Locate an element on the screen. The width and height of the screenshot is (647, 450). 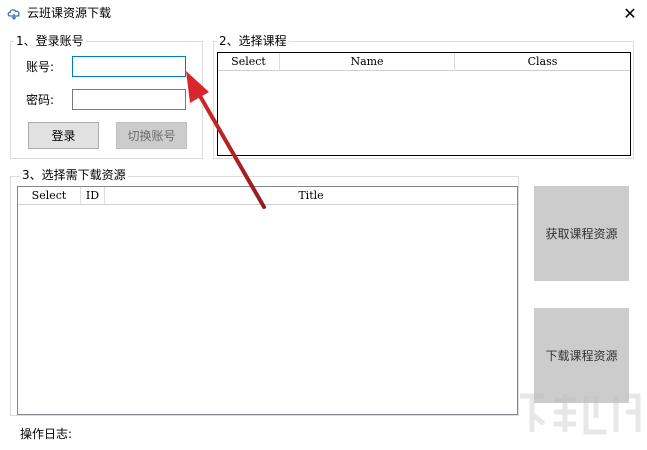
operation-log-label: 操作日志: is located at coordinates (46, 434).